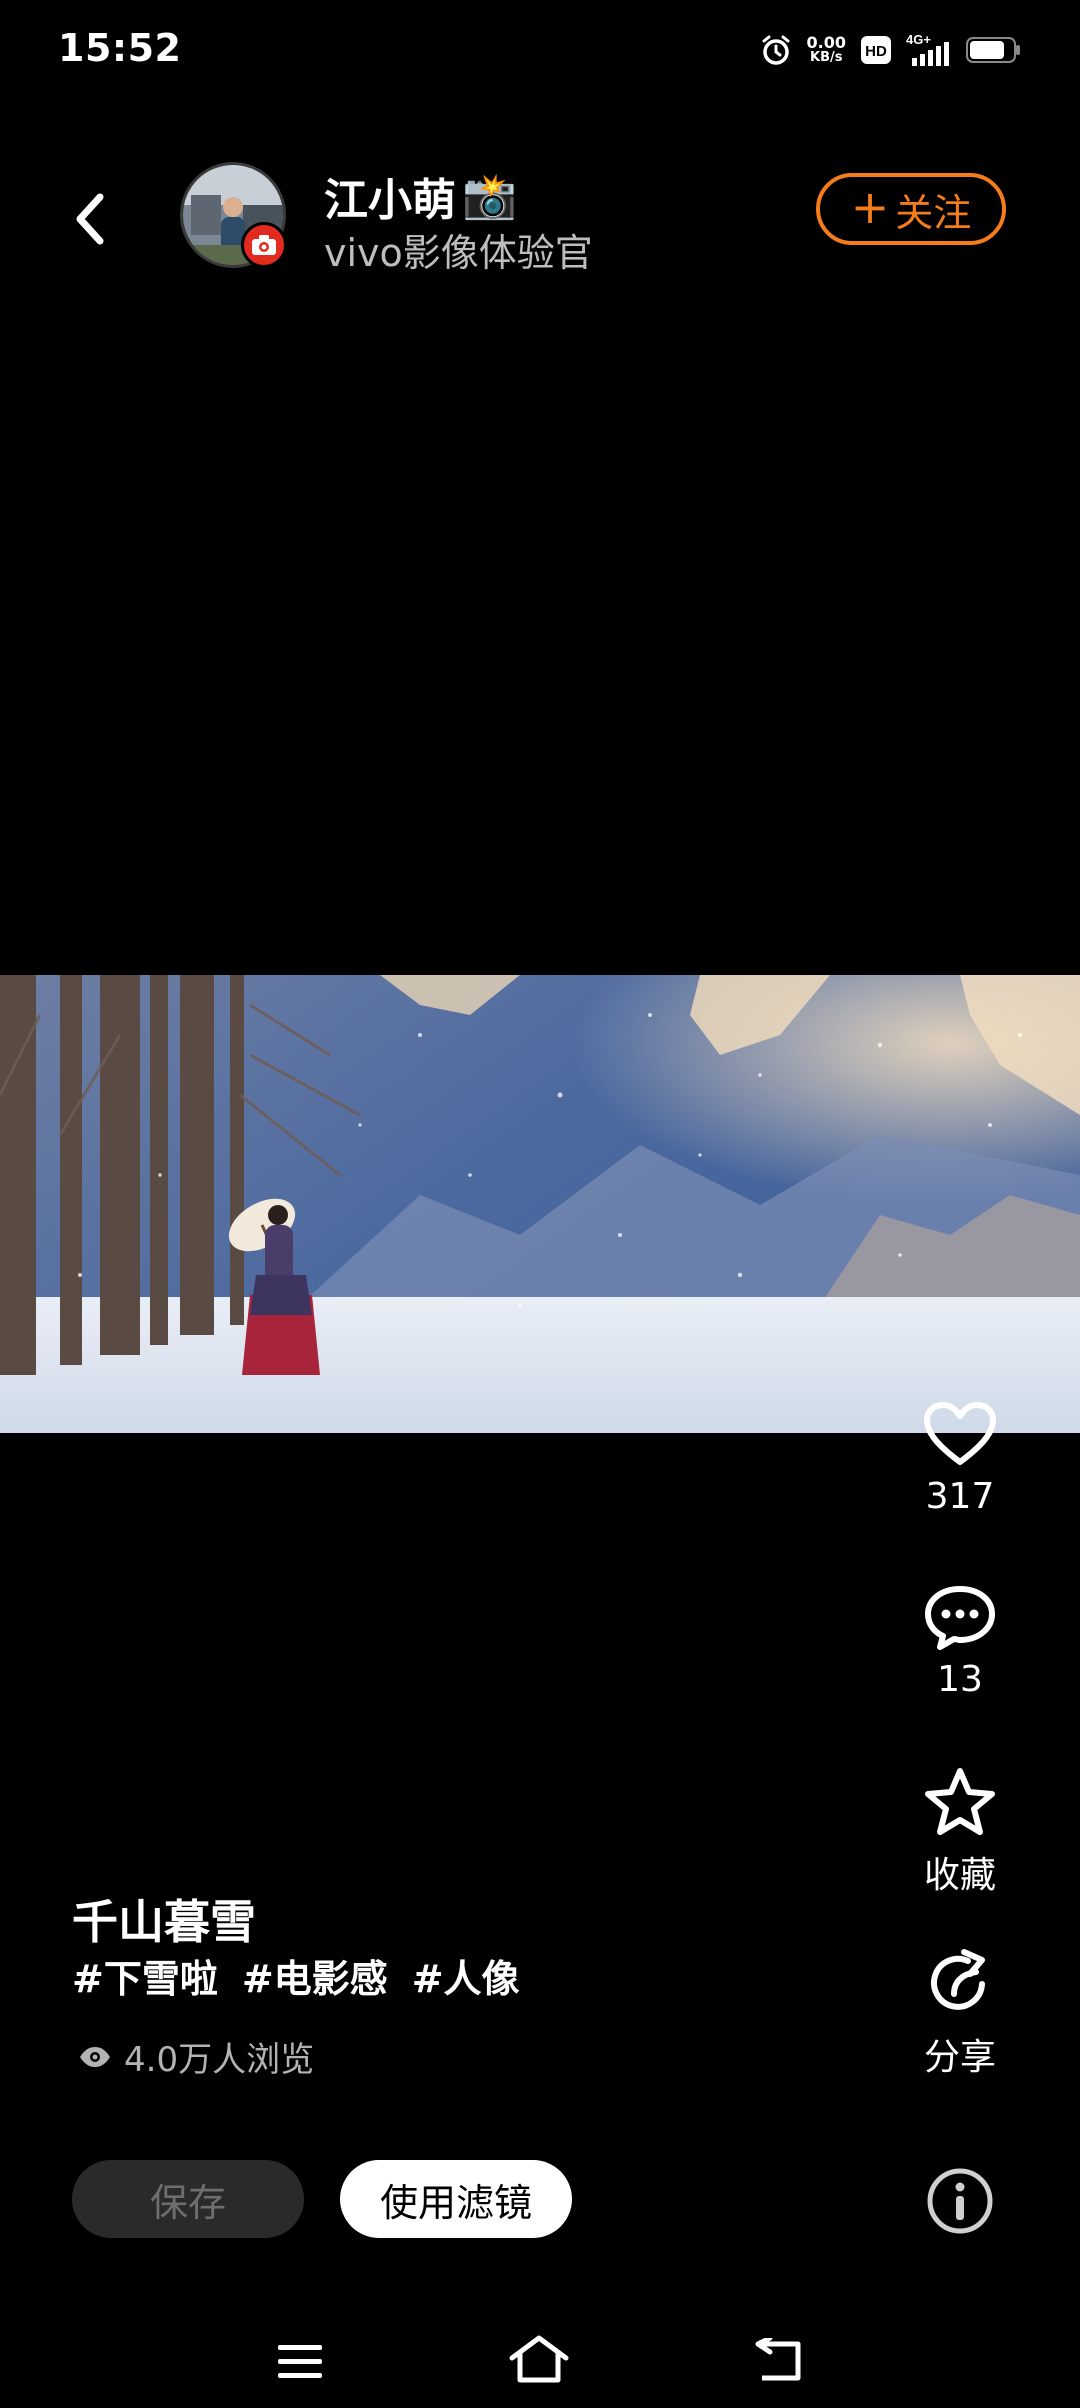 This screenshot has width=1080, height=2408. I want to click on net-speed: 0.00 KB/s, so click(826, 49).